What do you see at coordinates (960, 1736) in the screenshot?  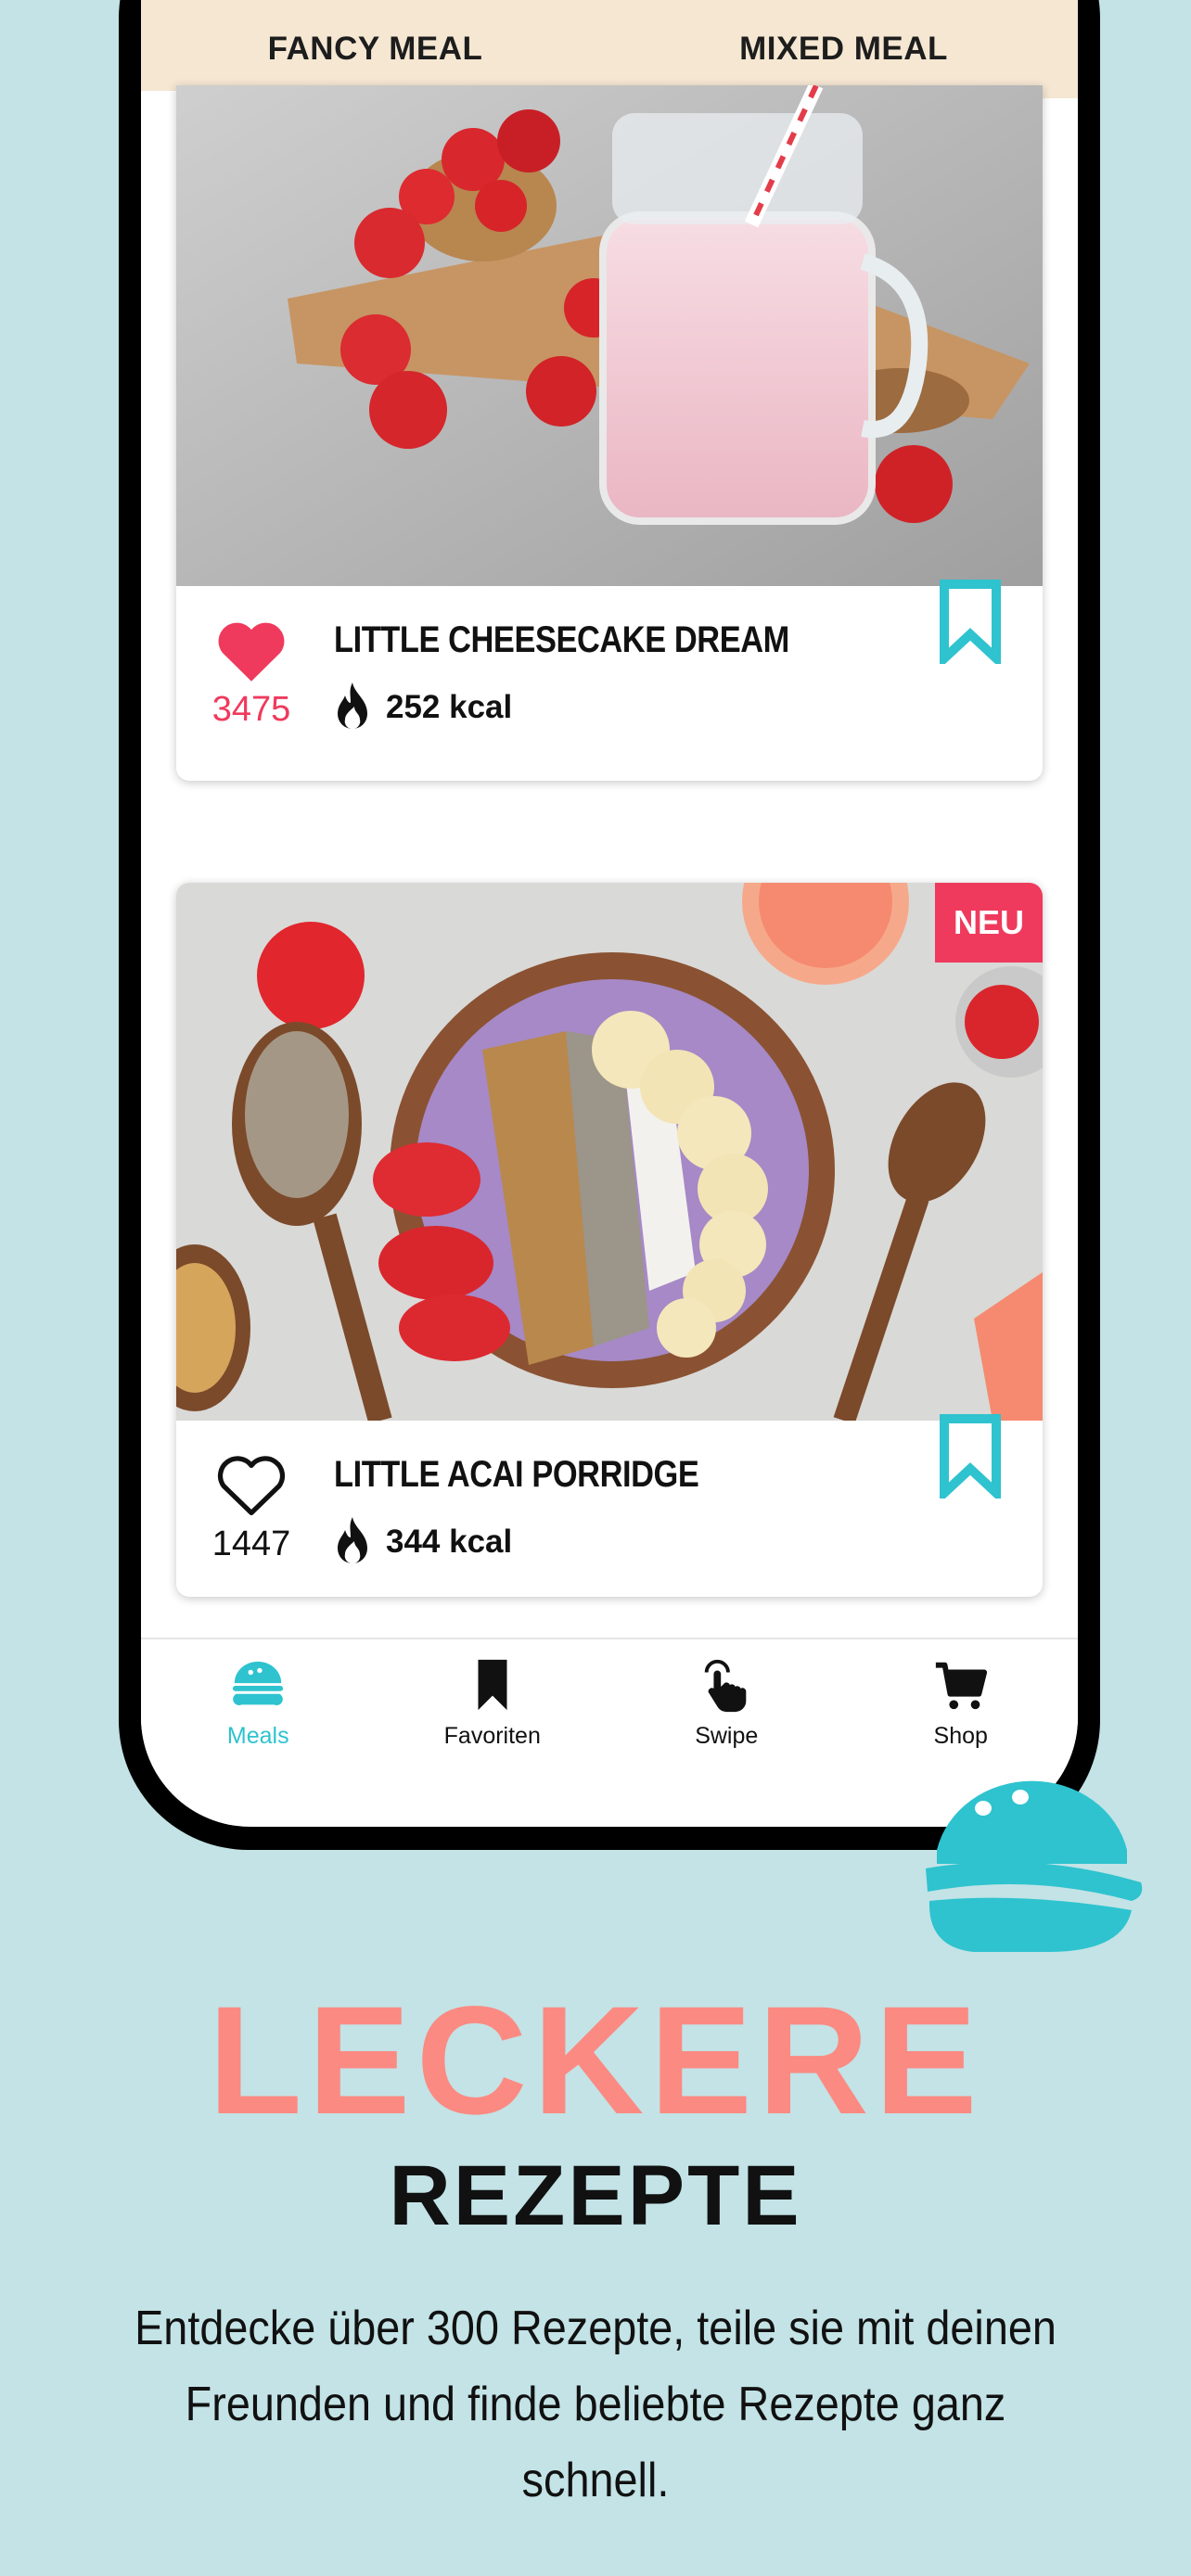 I see `nav-label: Shop` at bounding box center [960, 1736].